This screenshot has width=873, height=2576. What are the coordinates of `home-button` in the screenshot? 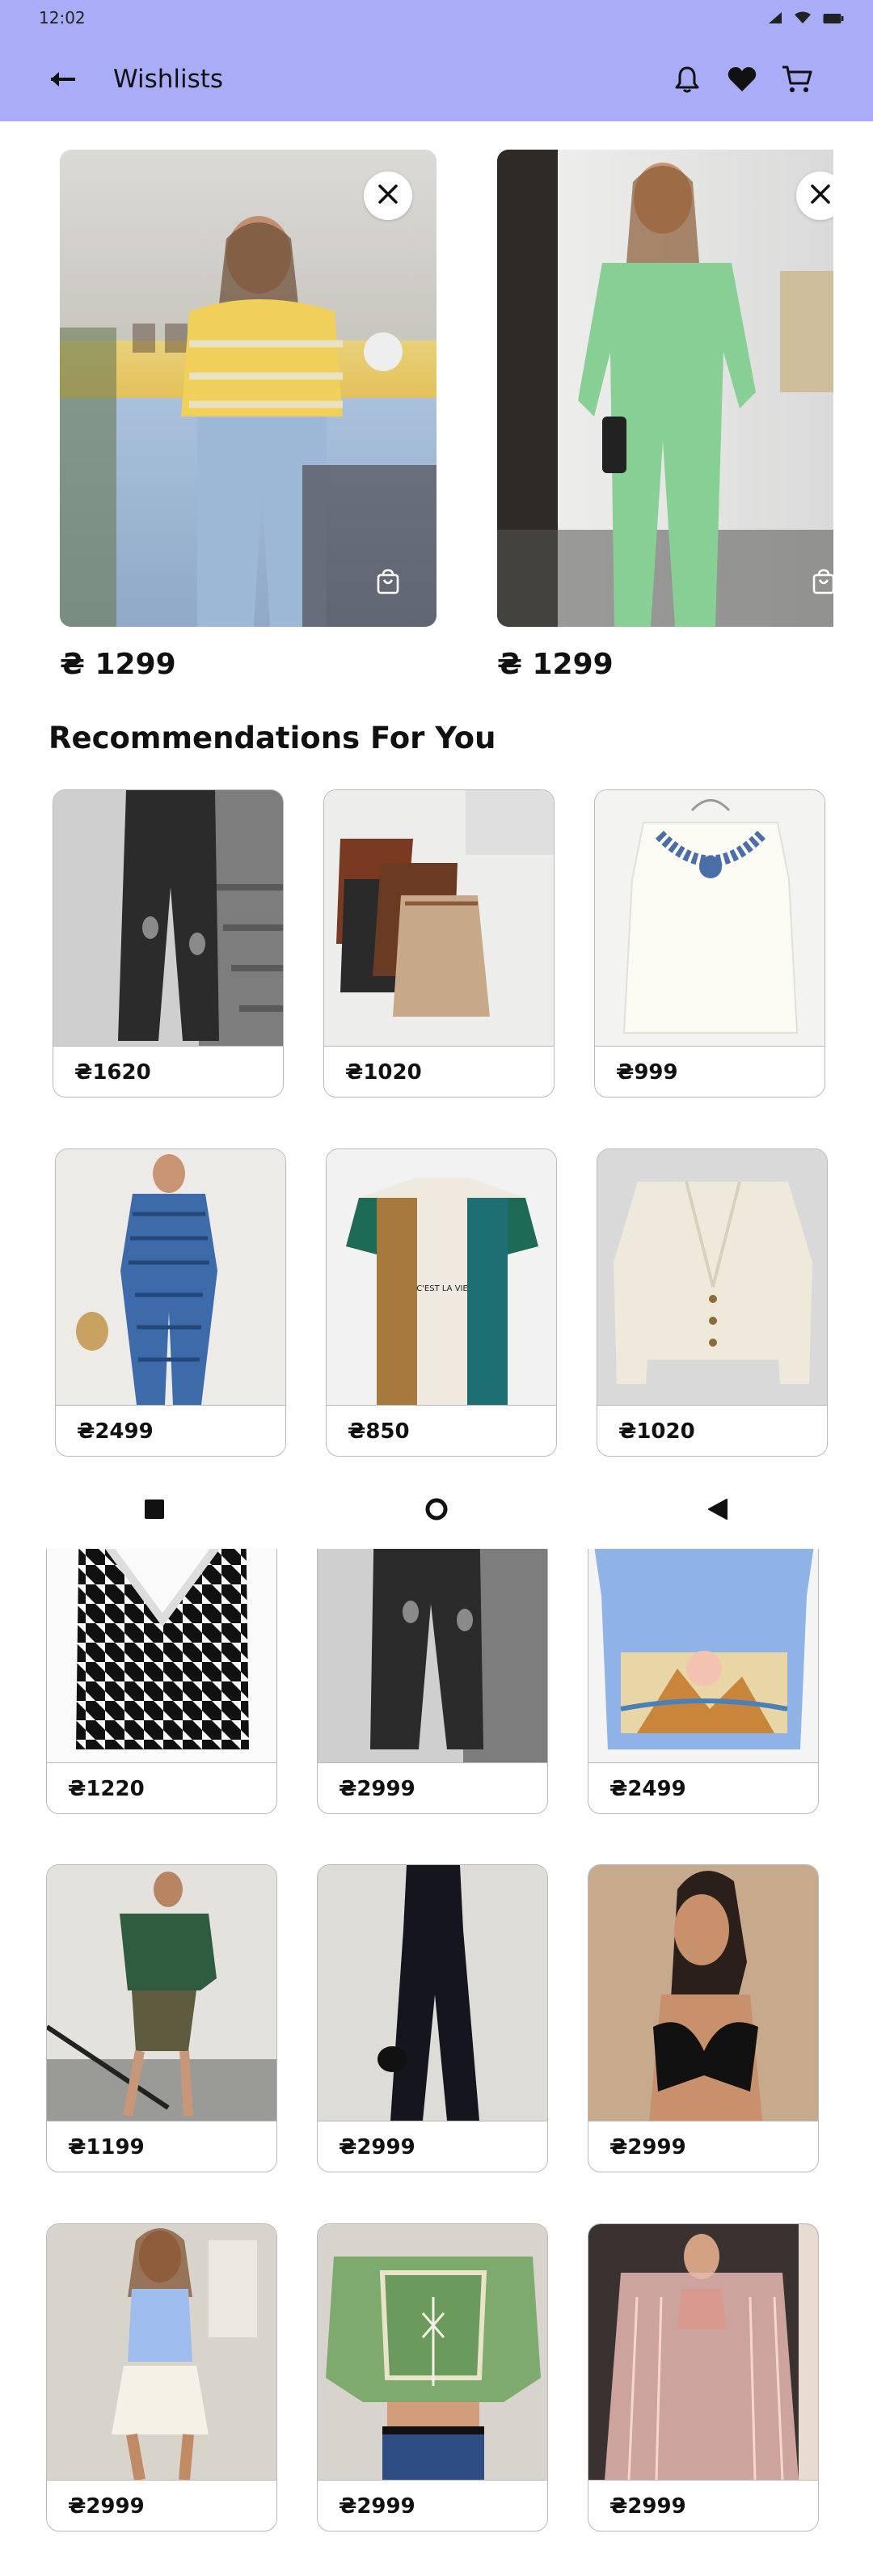 It's located at (436, 1511).